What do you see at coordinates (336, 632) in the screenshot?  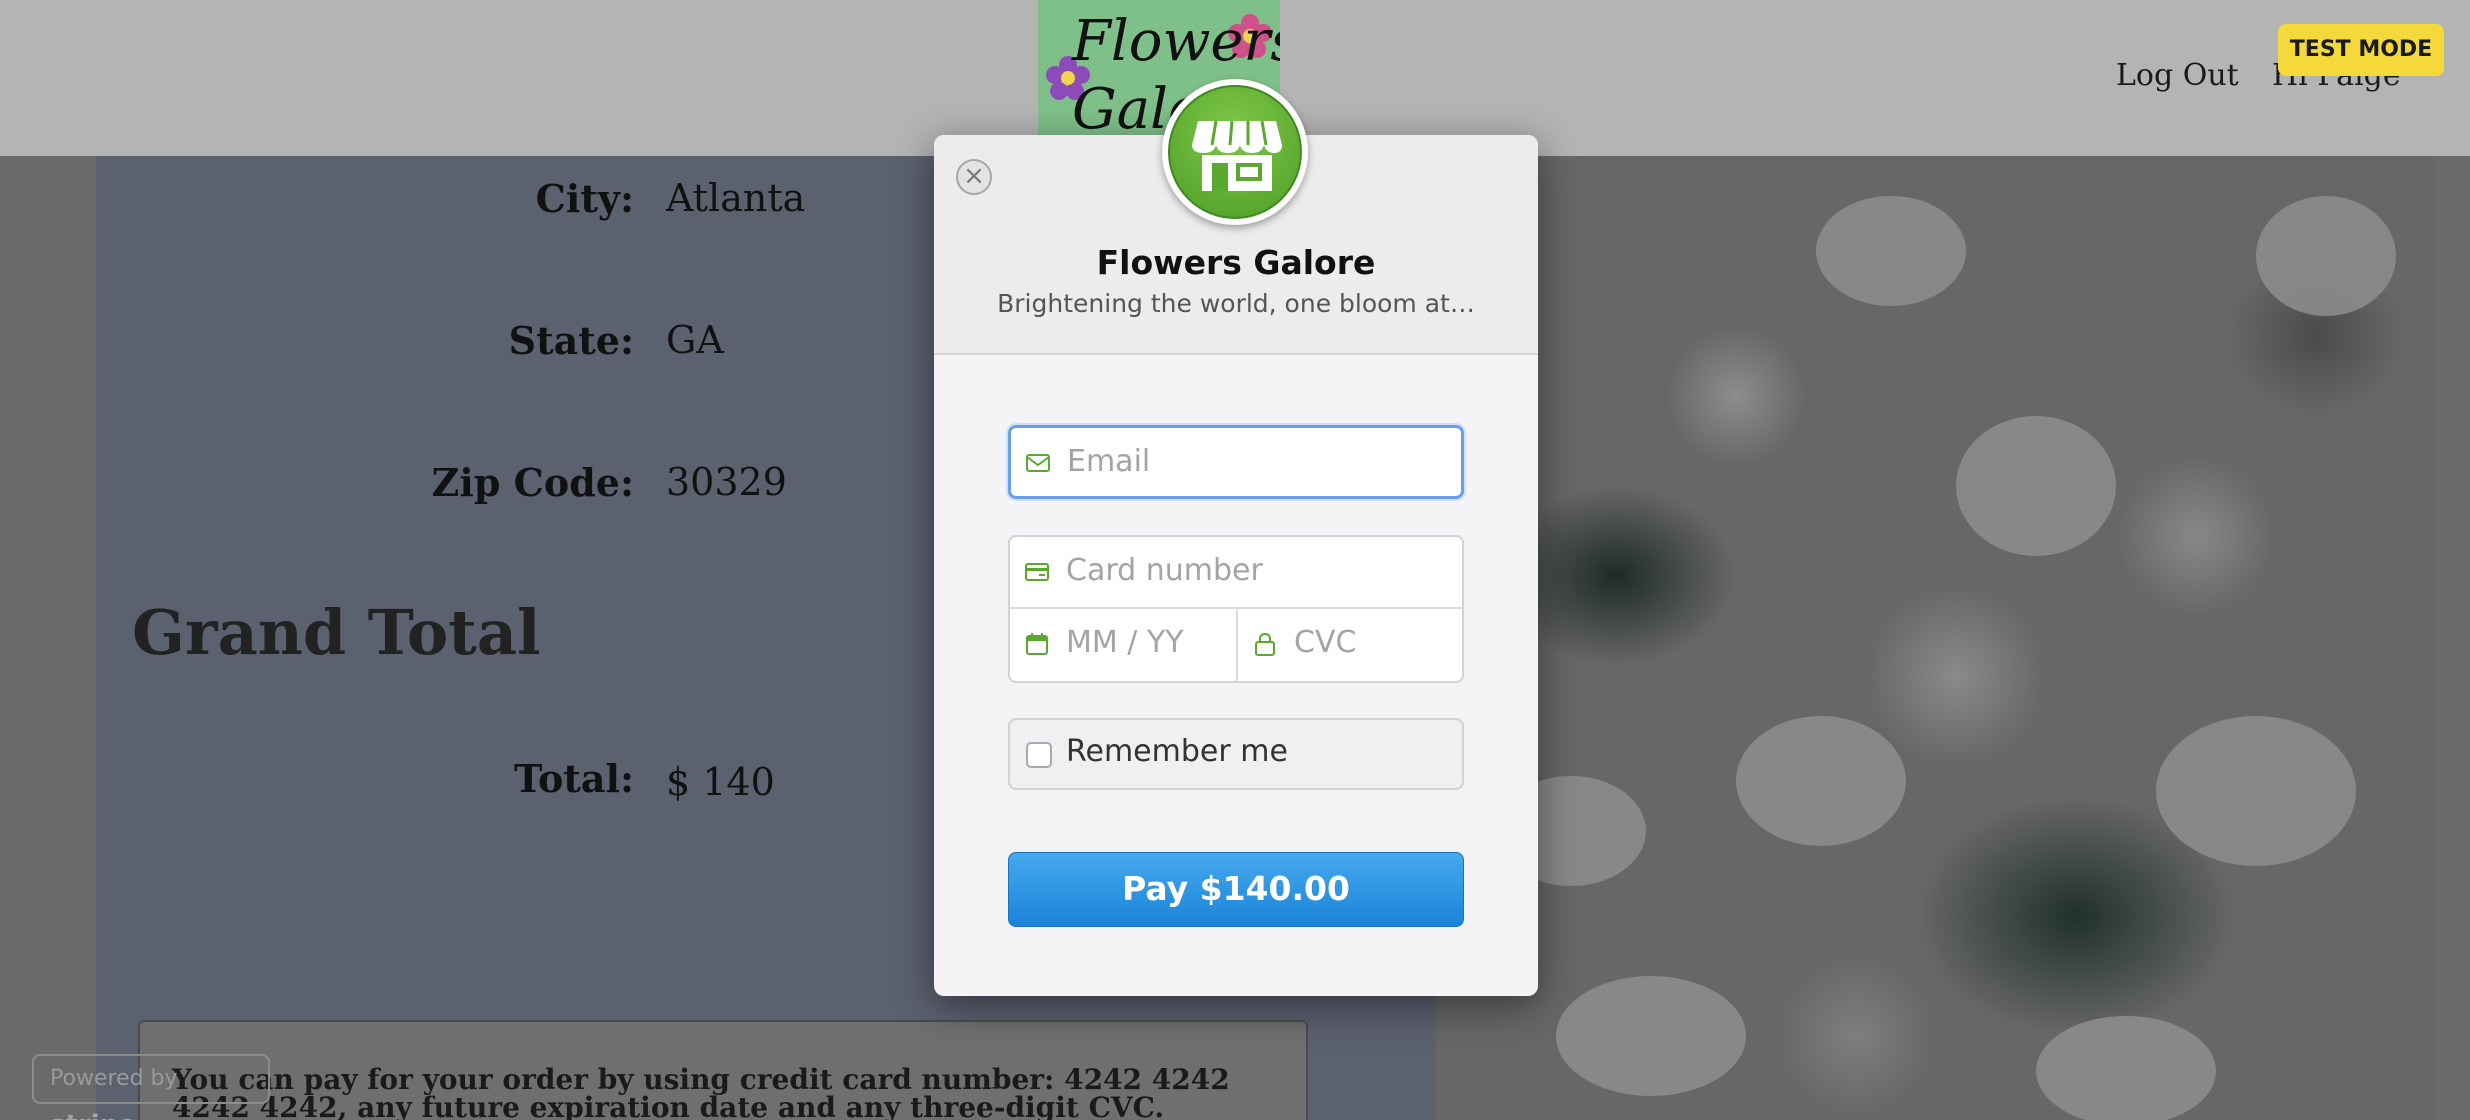 I see `grand-total-heading: Grand Total` at bounding box center [336, 632].